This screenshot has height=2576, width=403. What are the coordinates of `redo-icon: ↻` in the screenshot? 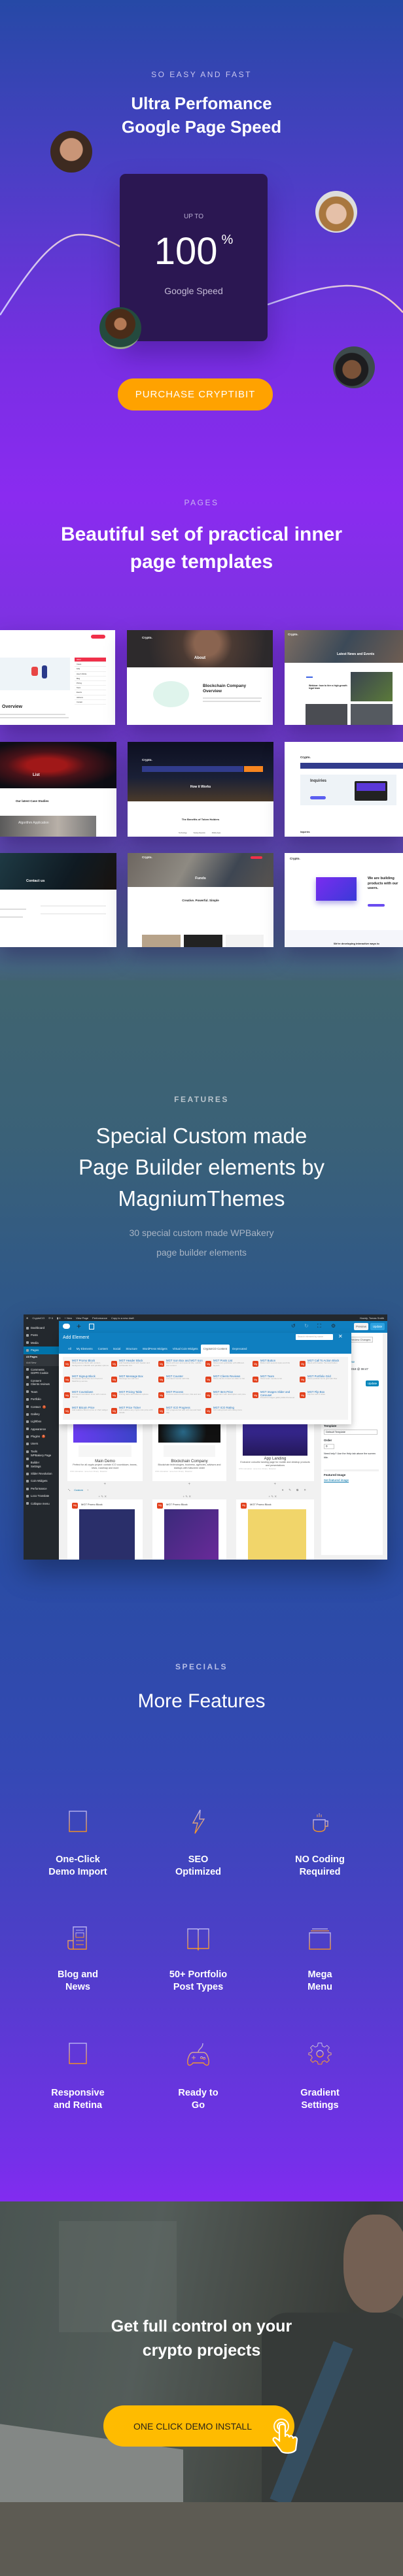 It's located at (306, 1326).